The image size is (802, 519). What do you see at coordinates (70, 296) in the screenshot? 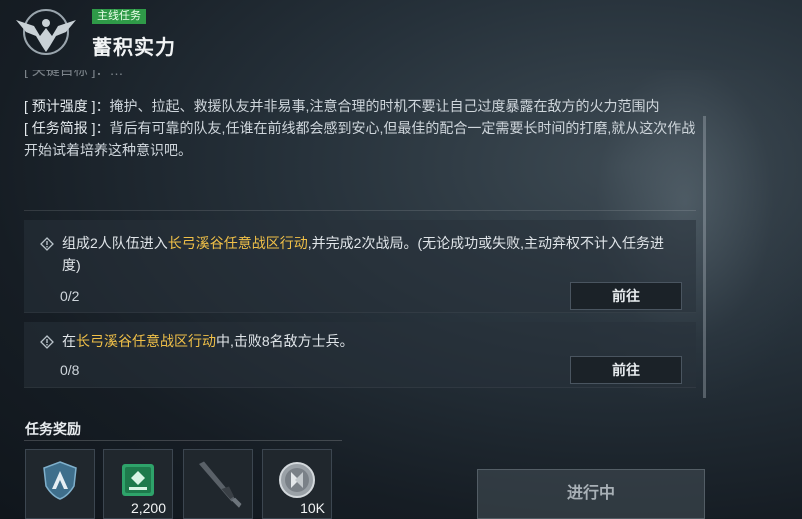
I see `task-progress: 0/2` at bounding box center [70, 296].